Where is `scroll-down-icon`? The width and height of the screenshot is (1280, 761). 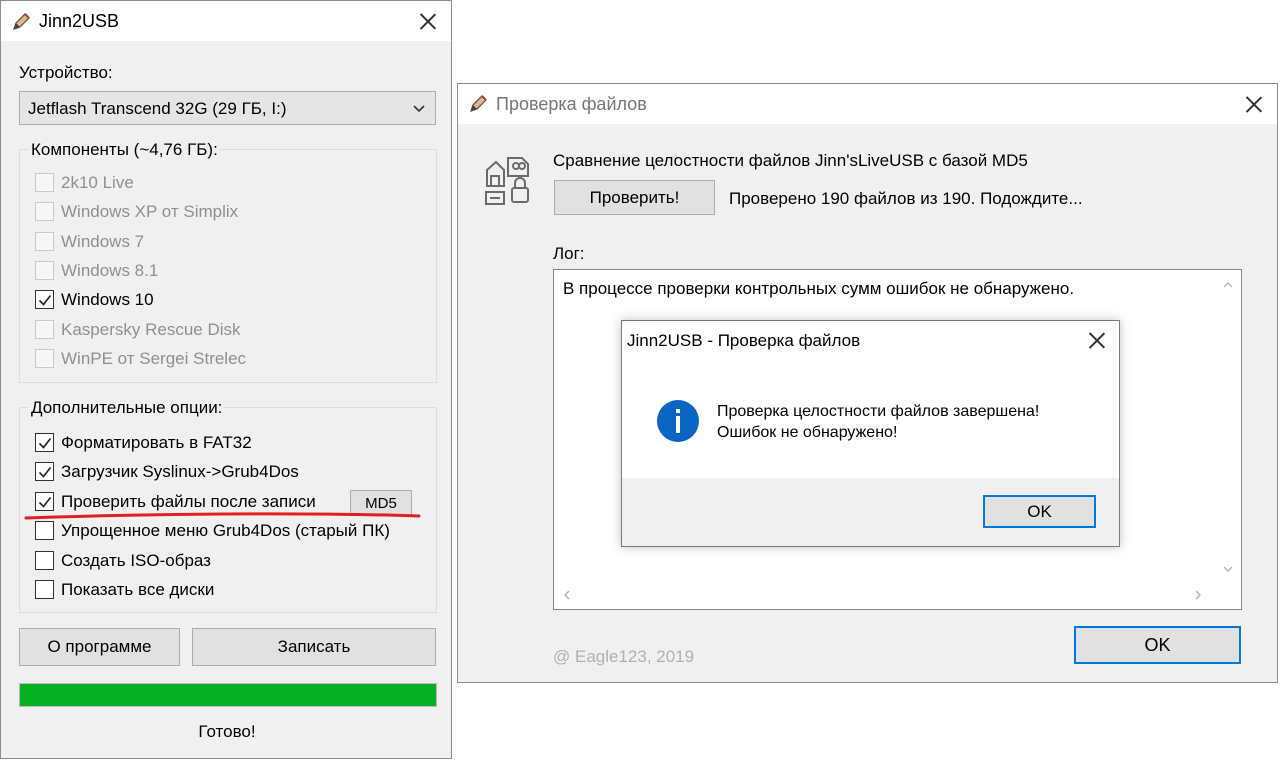
scroll-down-icon is located at coordinates (1228, 569).